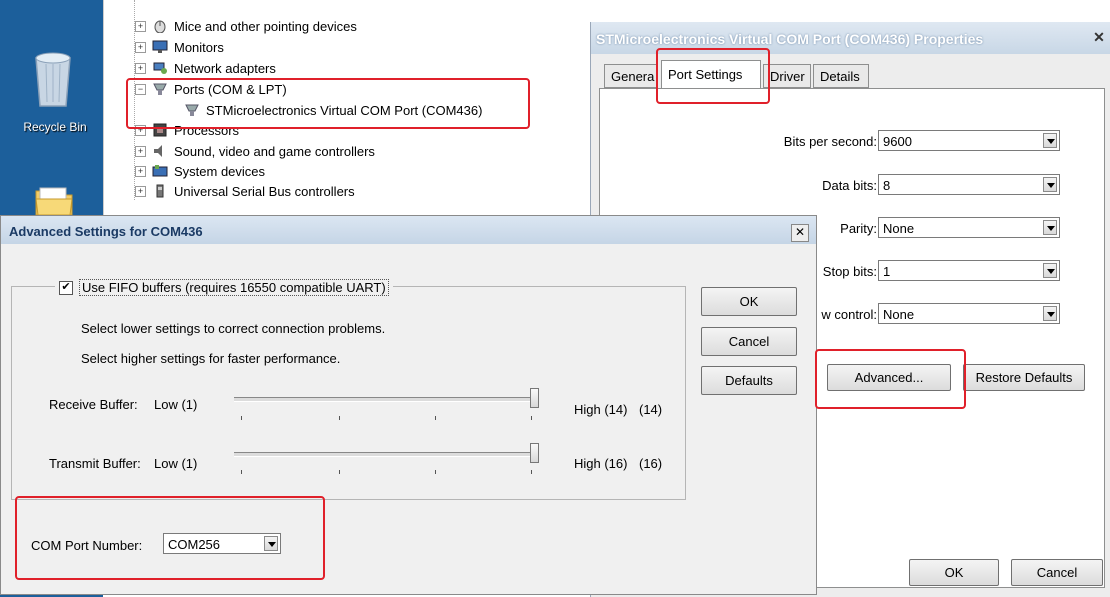  I want to click on receive-buffer-high-label: High (14), so click(601, 409).